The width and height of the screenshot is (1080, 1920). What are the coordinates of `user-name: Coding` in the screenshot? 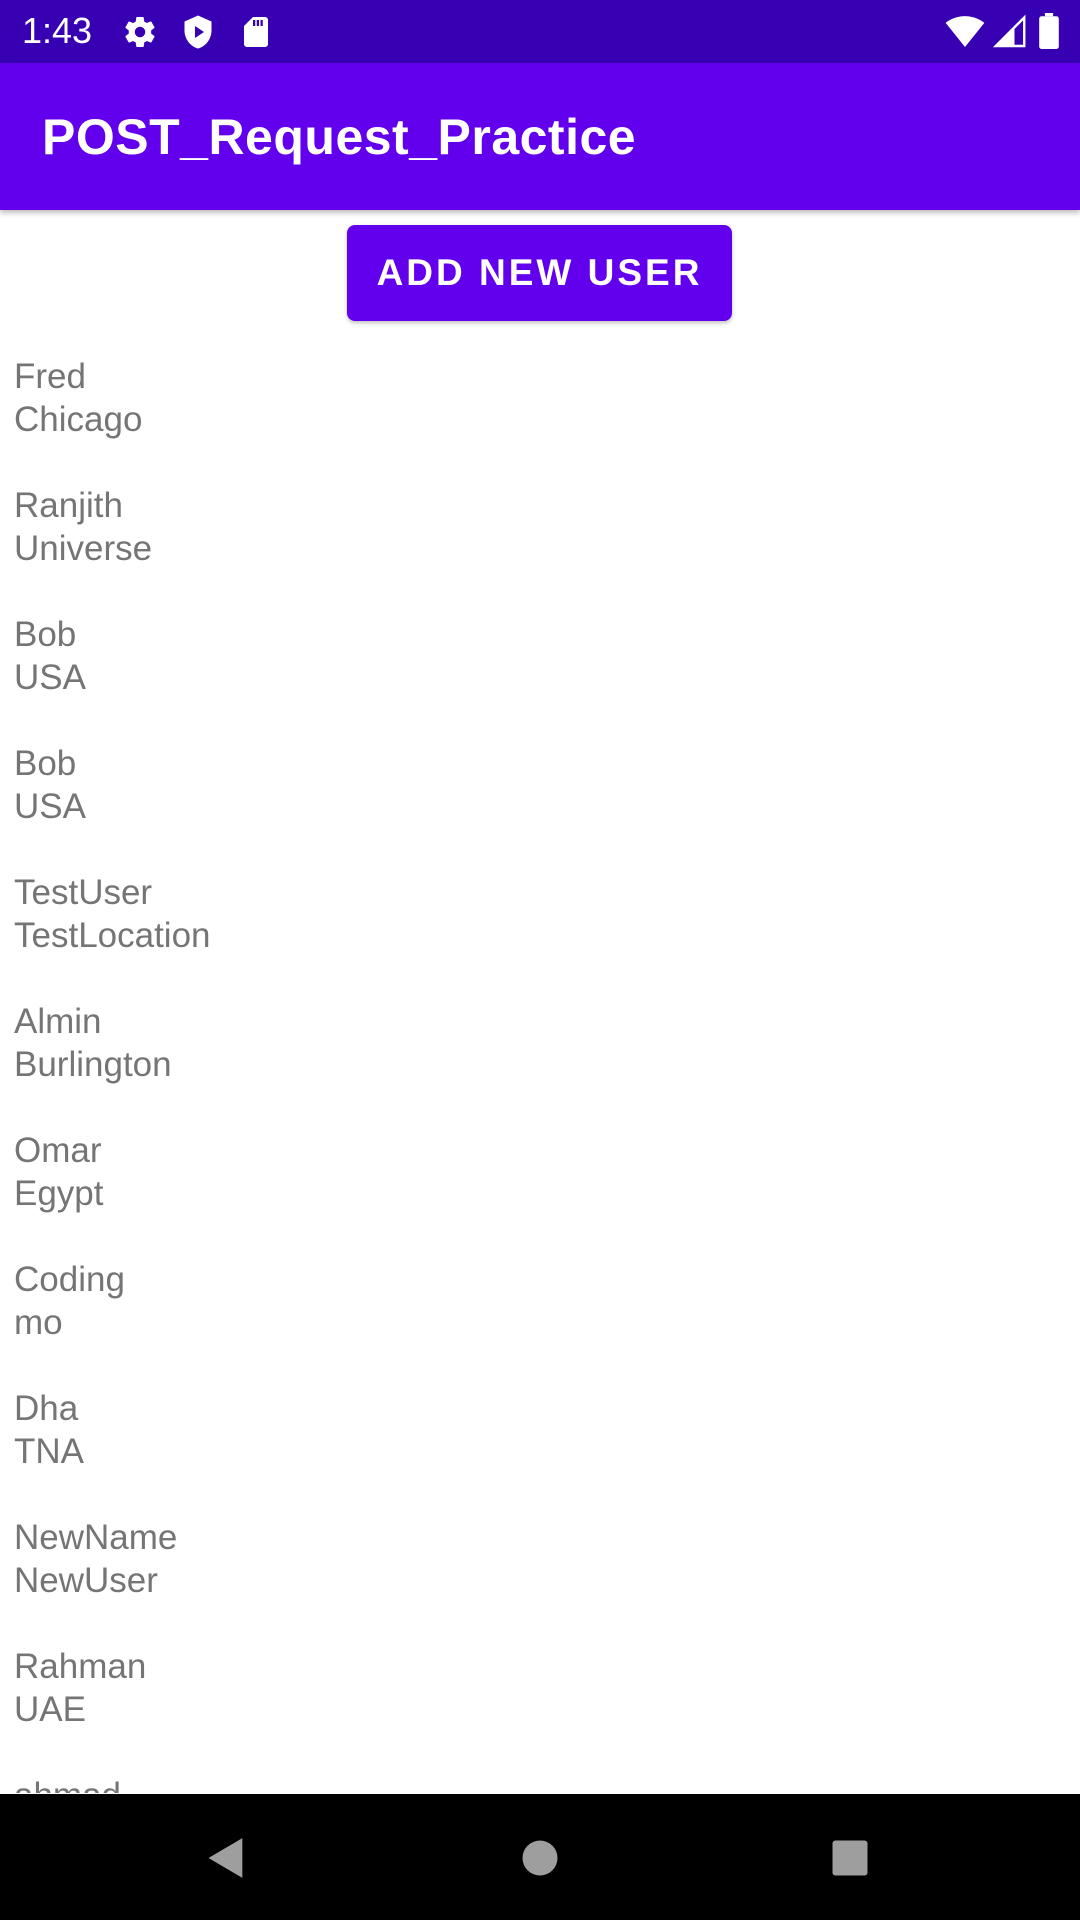 It's located at (69, 1279).